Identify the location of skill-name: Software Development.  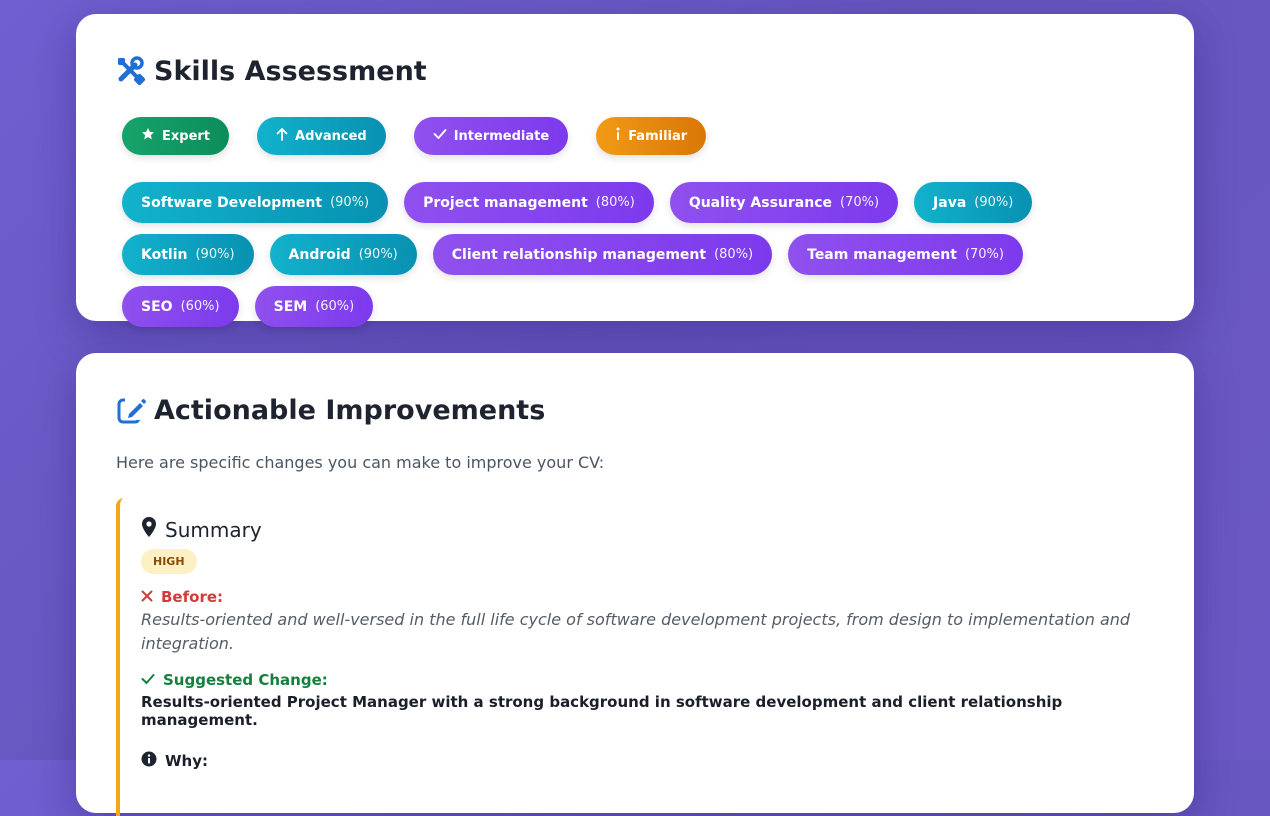
(232, 202).